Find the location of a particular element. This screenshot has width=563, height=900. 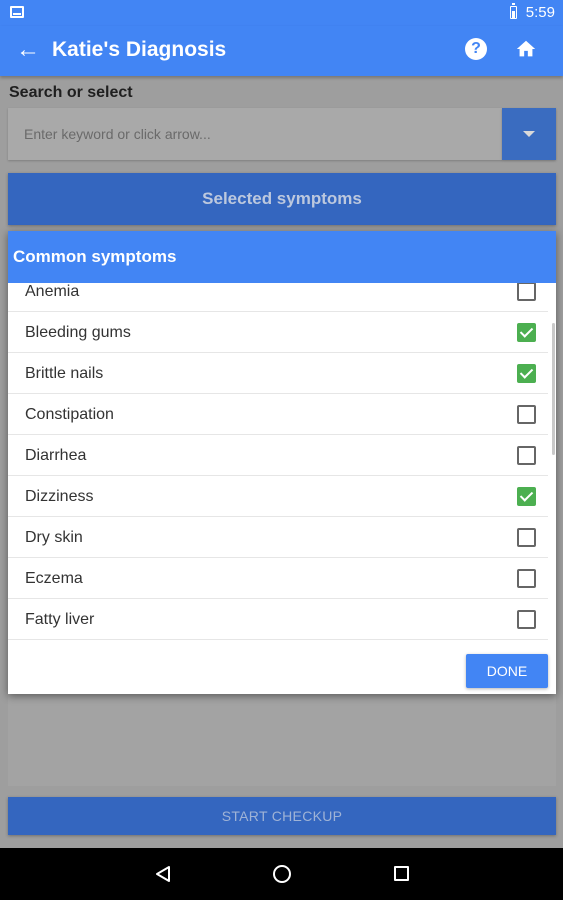

status-bar: 5:59 is located at coordinates (281, 13).